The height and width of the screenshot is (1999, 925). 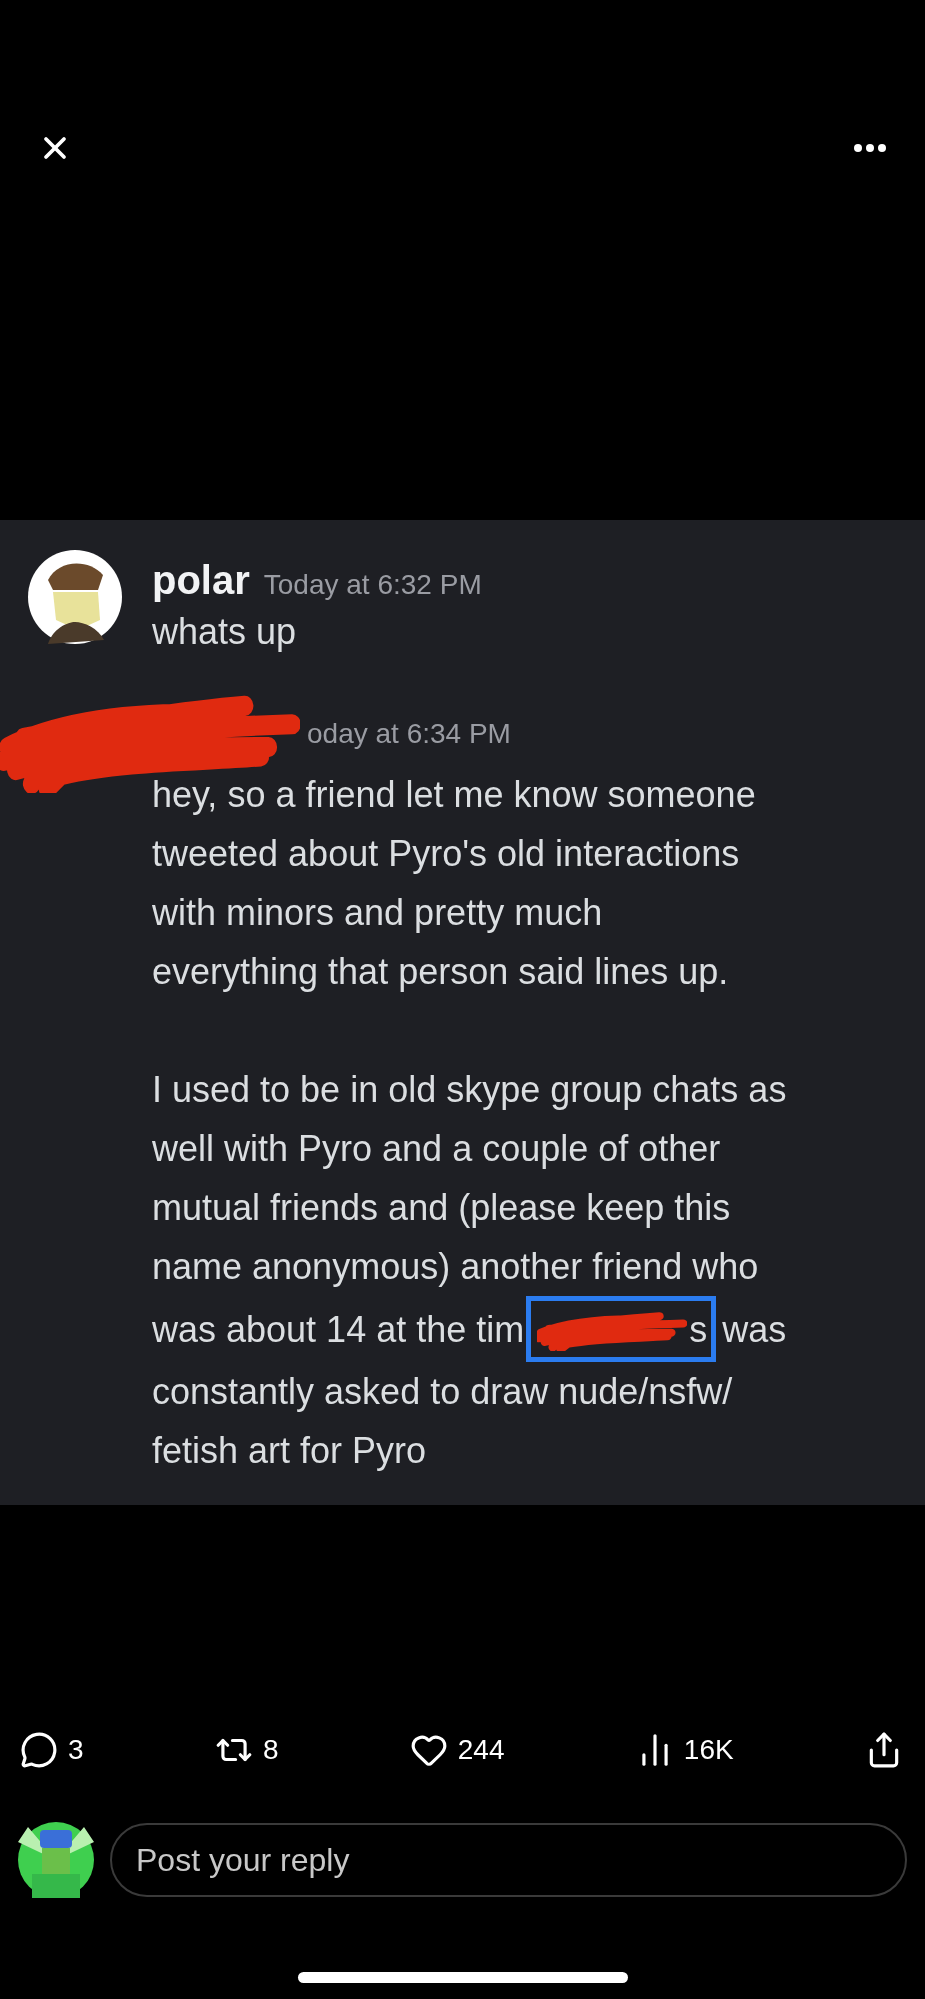 What do you see at coordinates (442, 1208) in the screenshot?
I see `message-text: mutual friends and (please keep this` at bounding box center [442, 1208].